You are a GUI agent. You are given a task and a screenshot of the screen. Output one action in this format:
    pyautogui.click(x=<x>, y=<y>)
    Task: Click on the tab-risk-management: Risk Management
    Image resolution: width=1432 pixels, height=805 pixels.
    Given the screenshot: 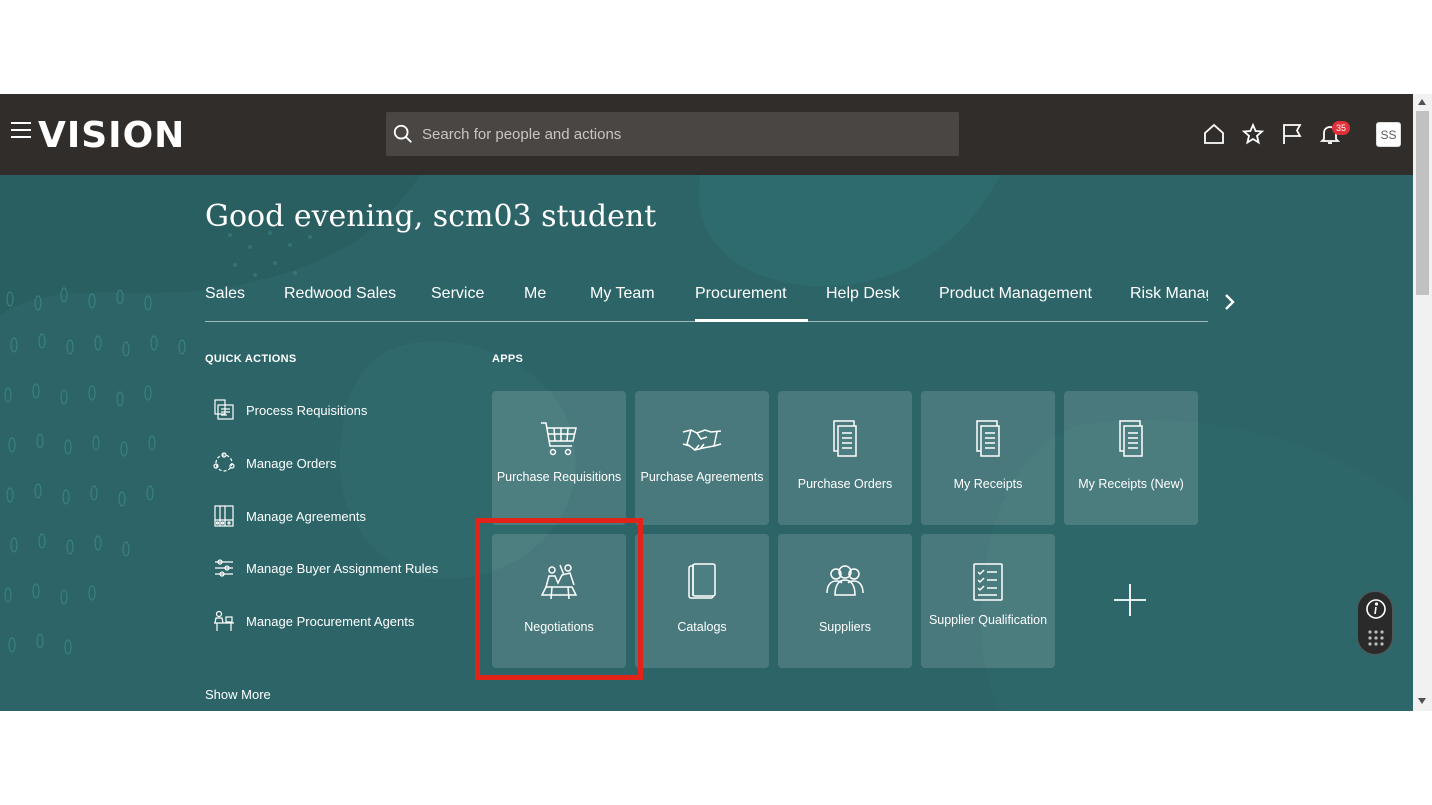 What is the action you would take?
    pyautogui.click(x=1169, y=294)
    